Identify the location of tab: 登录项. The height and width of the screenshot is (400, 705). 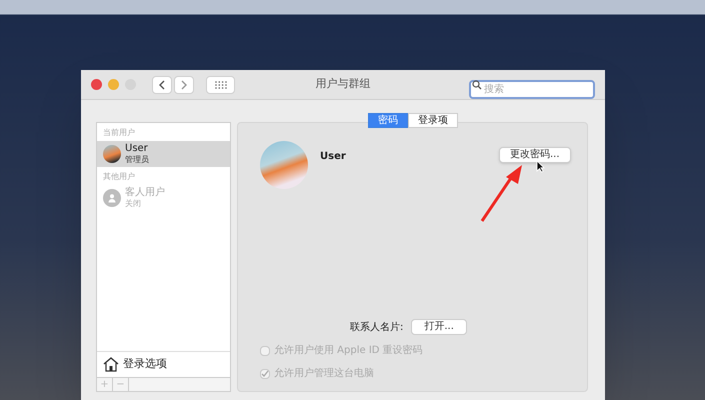
(433, 120).